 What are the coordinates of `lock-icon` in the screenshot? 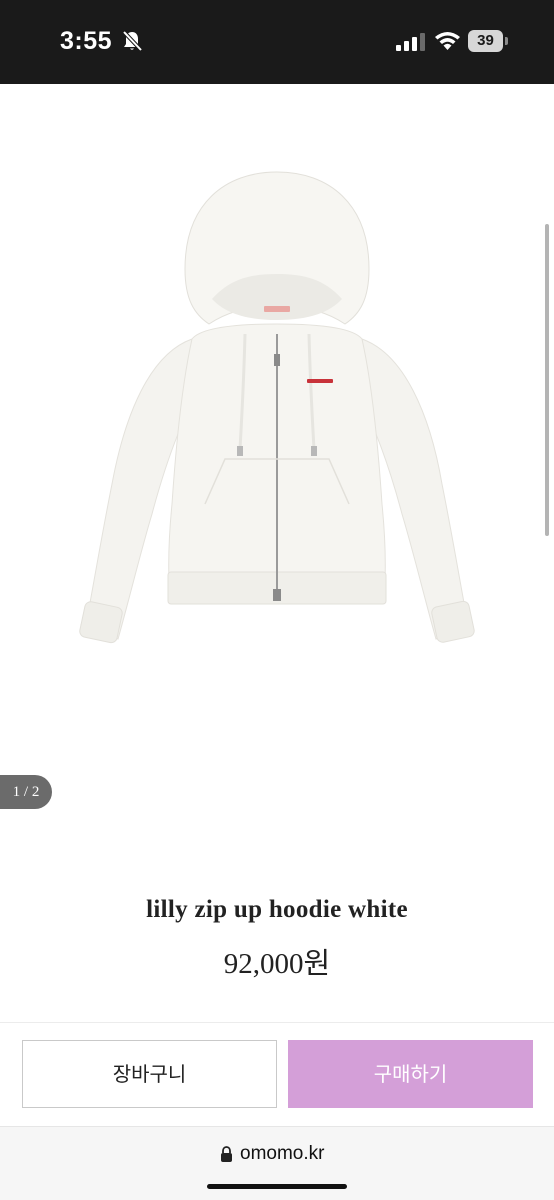 It's located at (226, 1154).